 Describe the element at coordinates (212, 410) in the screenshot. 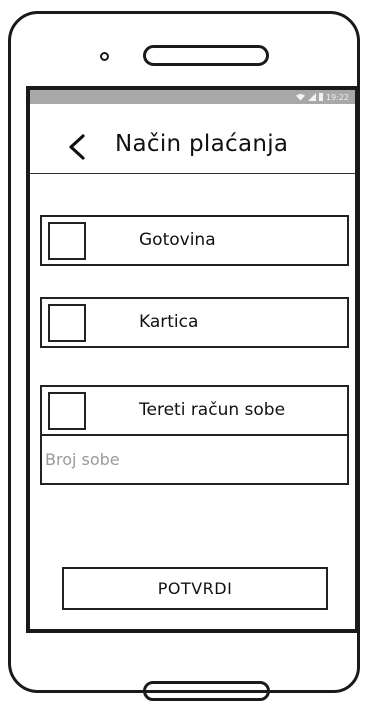

I see `option-label-tereti-racun-sobe: Tereti račun sobe` at that location.